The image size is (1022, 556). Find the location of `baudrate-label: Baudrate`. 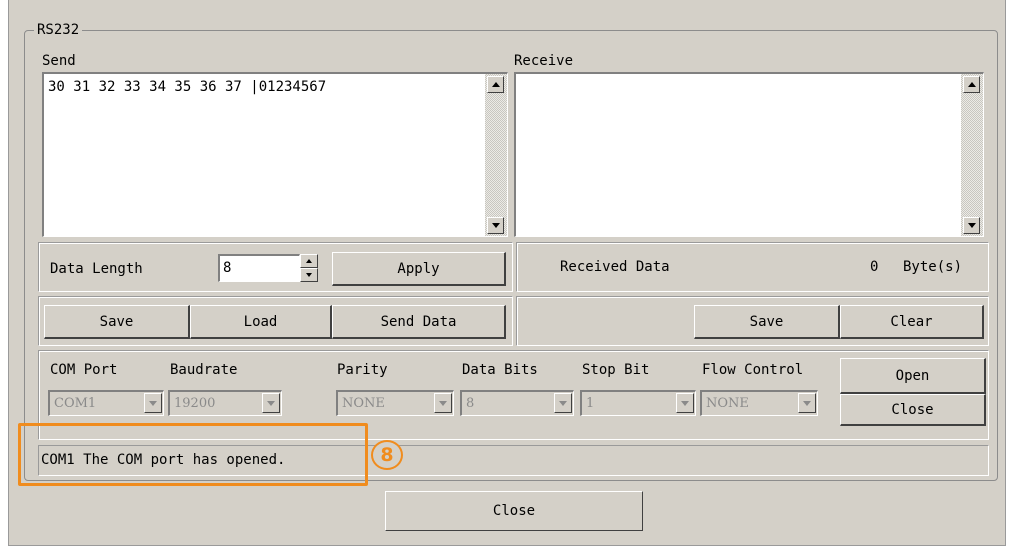

baudrate-label: Baudrate is located at coordinates (204, 370).